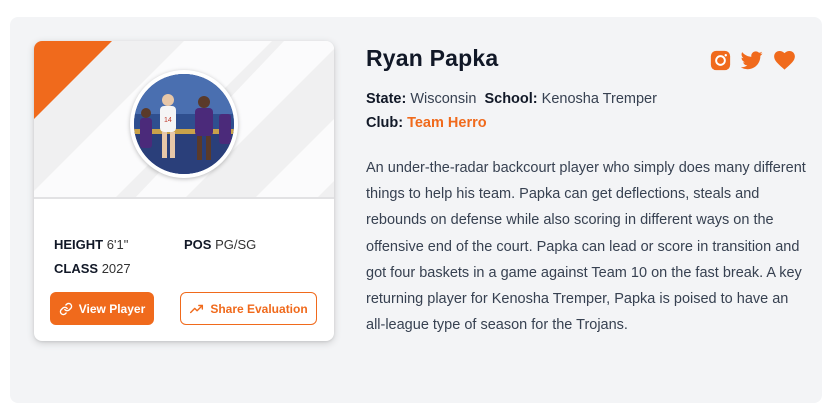 This screenshot has width=830, height=418. What do you see at coordinates (599, 99) in the screenshot?
I see `school-value: Kenosha Tremper` at bounding box center [599, 99].